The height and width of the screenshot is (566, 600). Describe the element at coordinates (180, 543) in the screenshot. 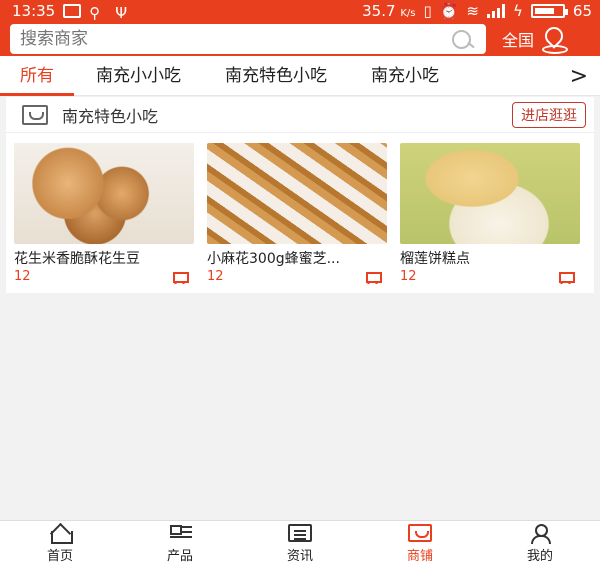

I see `nav-products: 产品` at that location.